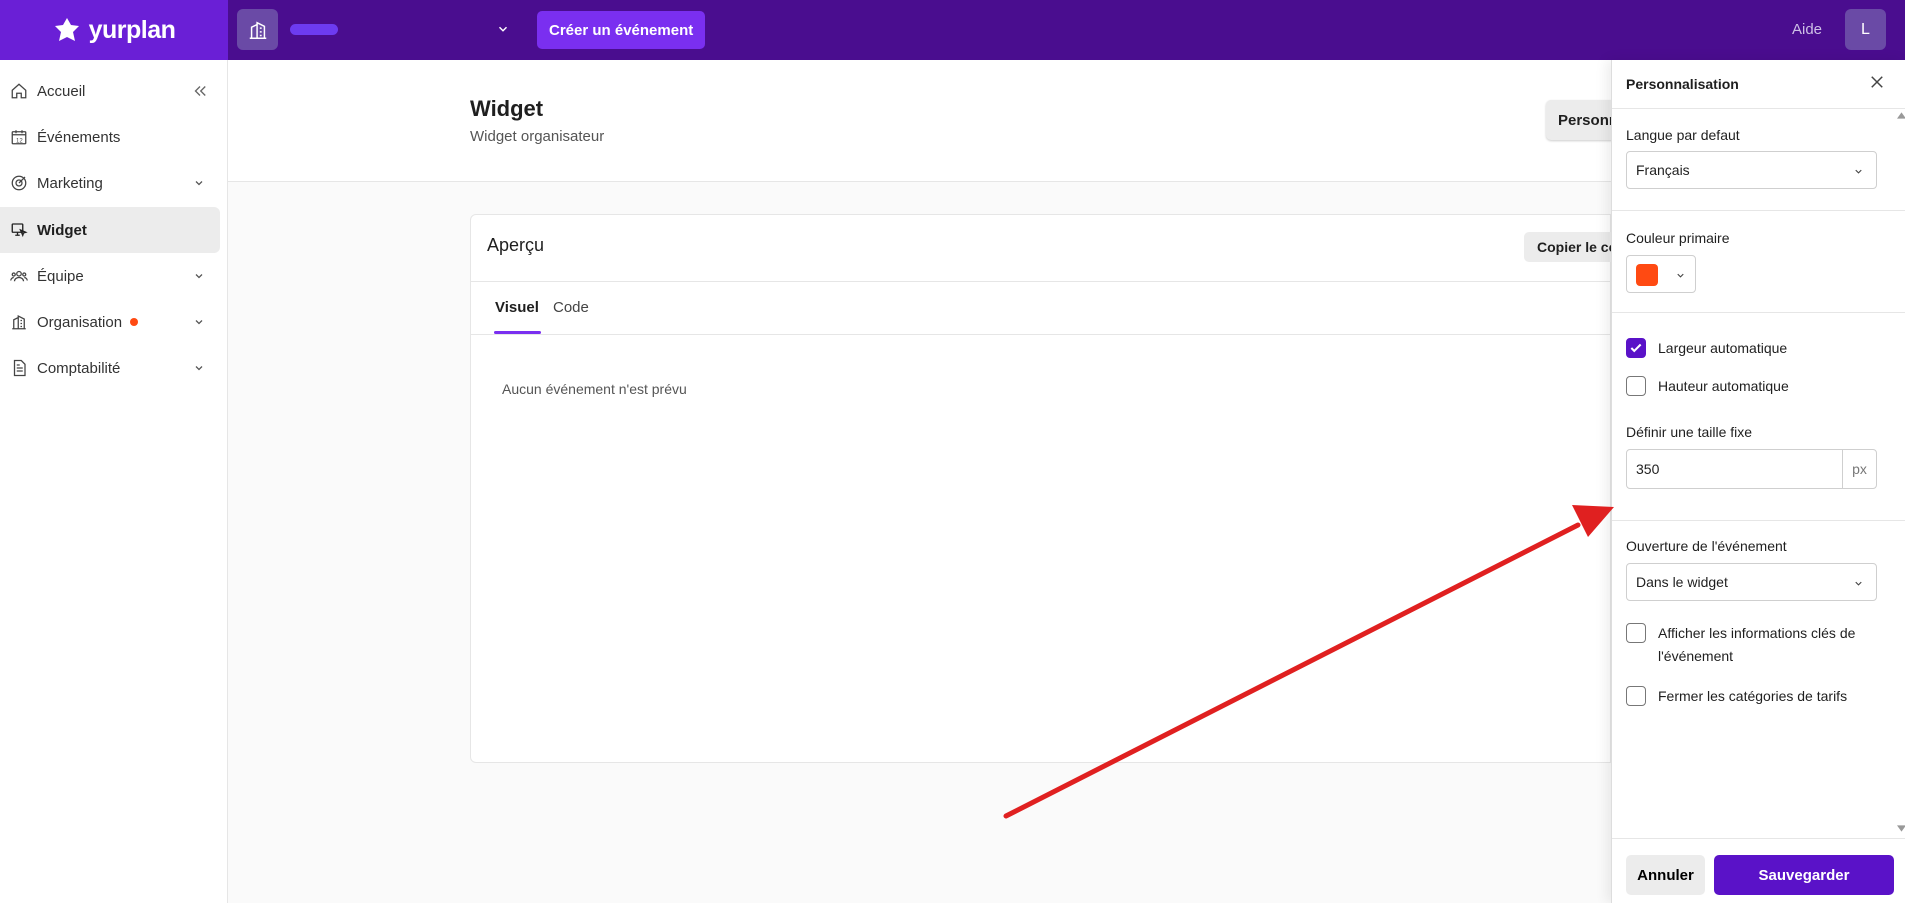 The height and width of the screenshot is (903, 1905). What do you see at coordinates (1636, 696) in the screenshot?
I see `close-categories-checkbox` at bounding box center [1636, 696].